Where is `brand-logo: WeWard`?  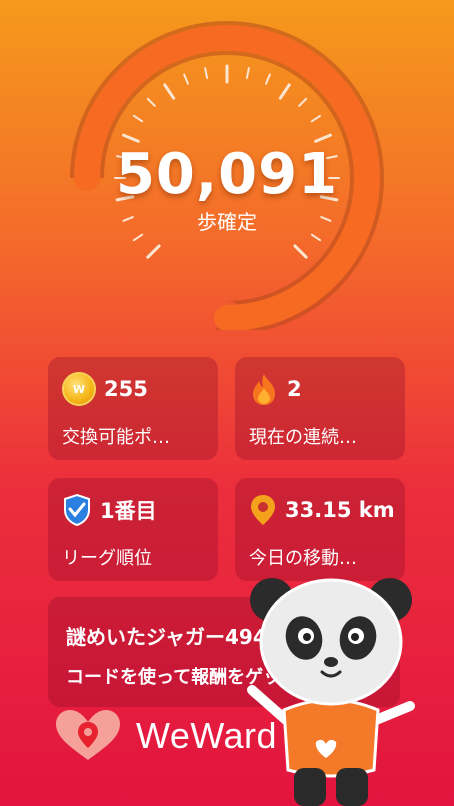 brand-logo: WeWard is located at coordinates (164, 736).